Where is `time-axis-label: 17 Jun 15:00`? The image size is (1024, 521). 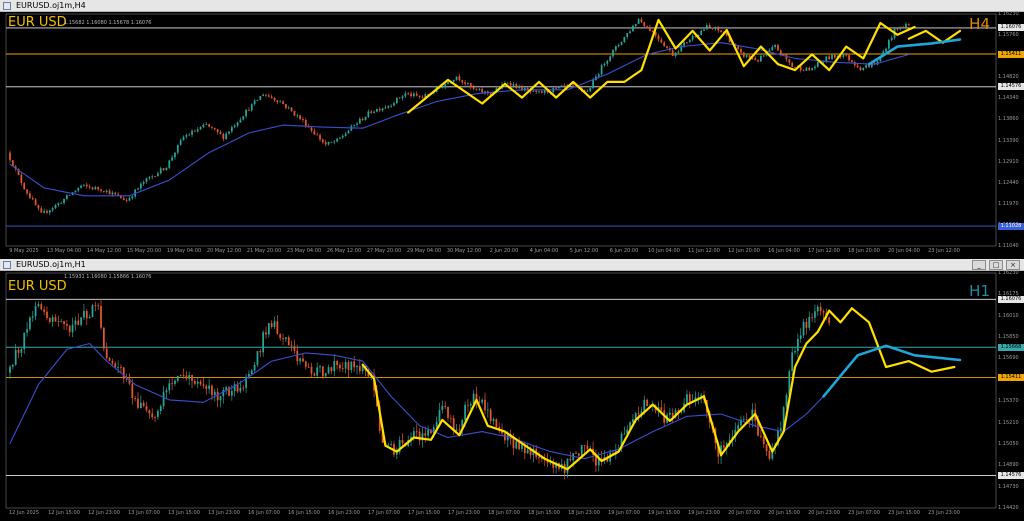 time-axis-label: 17 Jun 15:00 is located at coordinates (424, 513).